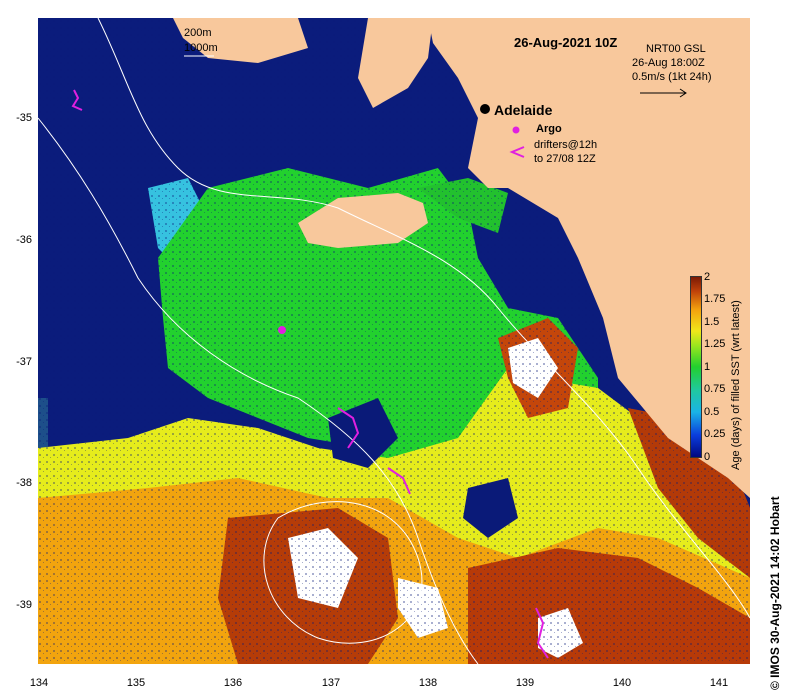  Describe the element at coordinates (233, 683) in the screenshot. I see `x-tick: 136` at that location.